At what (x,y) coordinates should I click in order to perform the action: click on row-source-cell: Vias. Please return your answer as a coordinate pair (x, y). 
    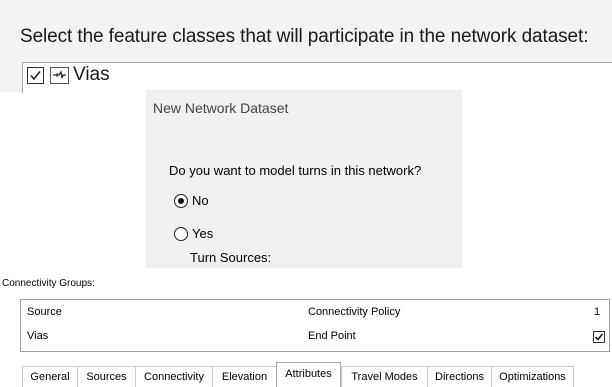
    Looking at the image, I should click on (38, 336).